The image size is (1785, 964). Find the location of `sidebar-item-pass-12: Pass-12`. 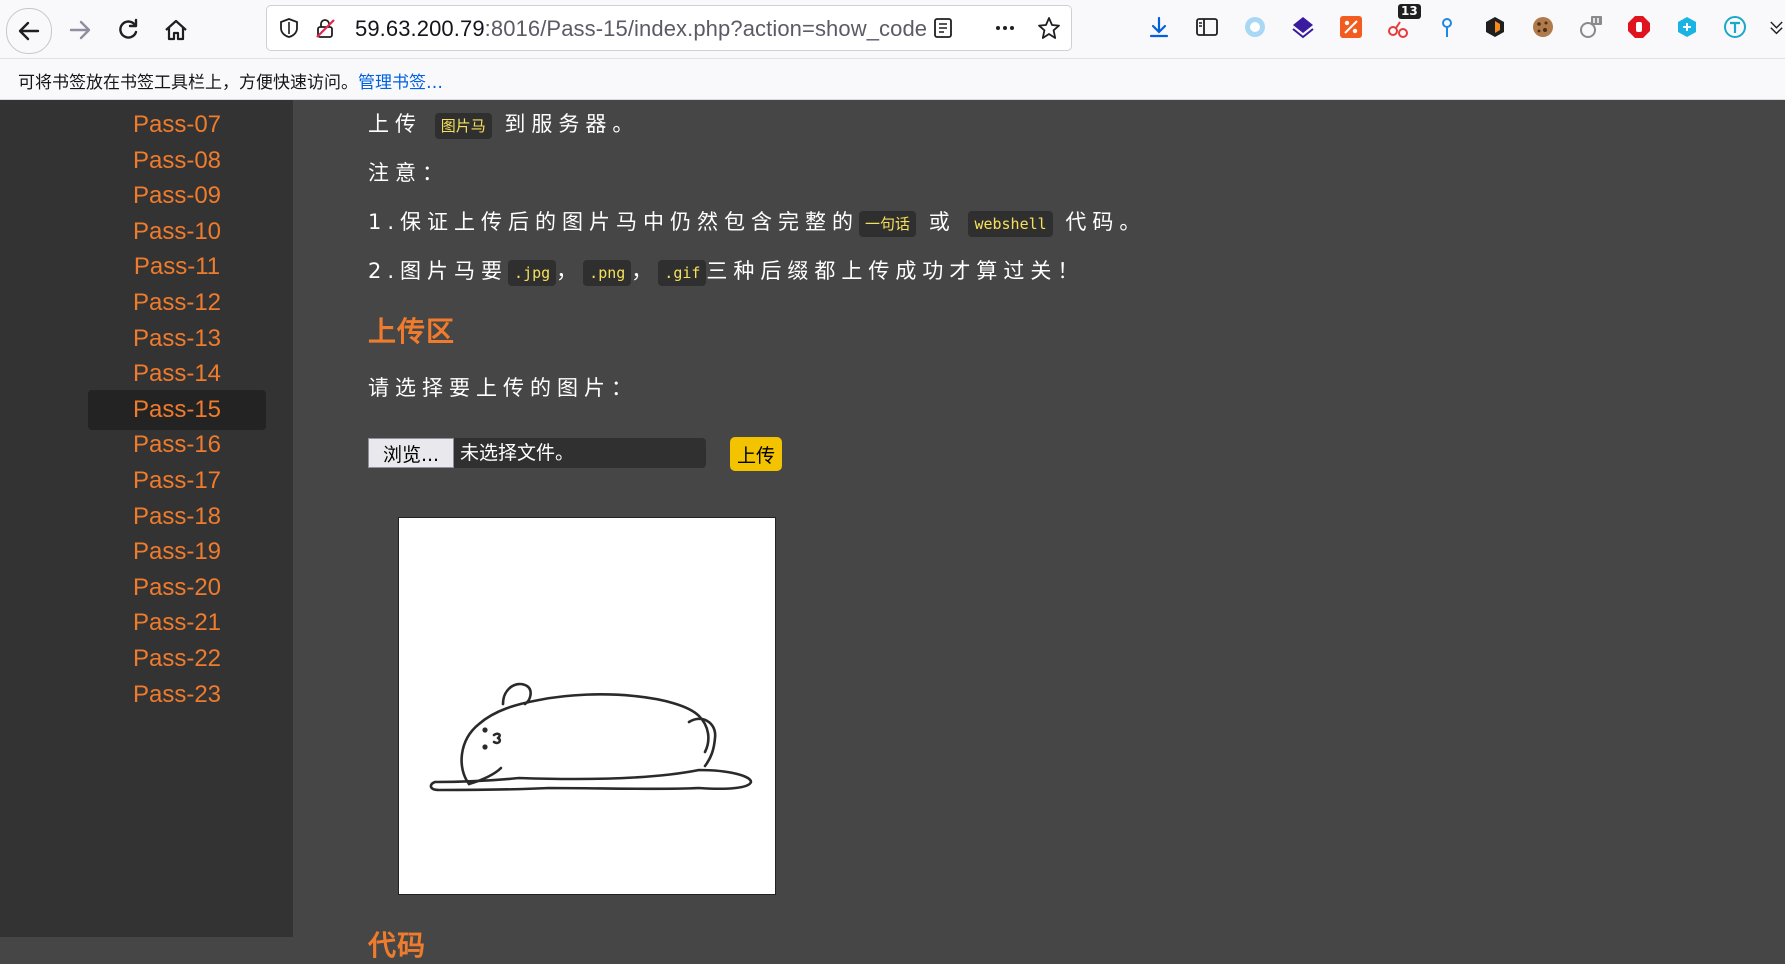

sidebar-item-pass-12: Pass-12 is located at coordinates (177, 303).